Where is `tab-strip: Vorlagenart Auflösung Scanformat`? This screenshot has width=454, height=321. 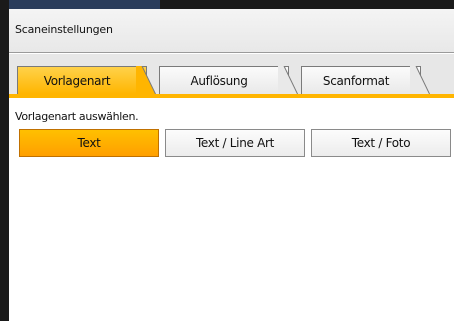 tab-strip: Vorlagenart Auflösung Scanformat is located at coordinates (231, 75).